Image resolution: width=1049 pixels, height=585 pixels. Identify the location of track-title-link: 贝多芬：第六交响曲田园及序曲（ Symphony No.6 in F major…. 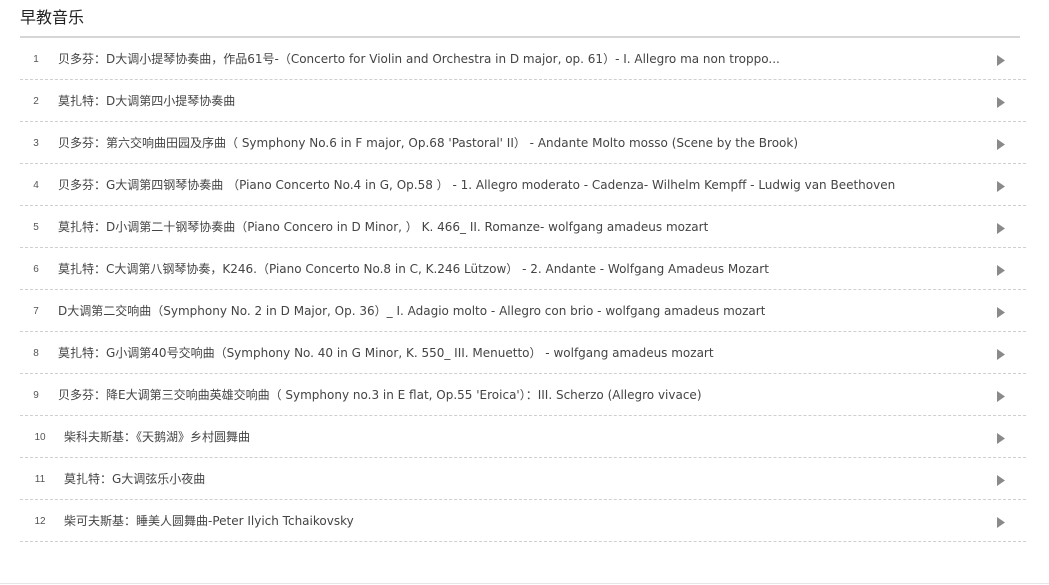
(428, 143).